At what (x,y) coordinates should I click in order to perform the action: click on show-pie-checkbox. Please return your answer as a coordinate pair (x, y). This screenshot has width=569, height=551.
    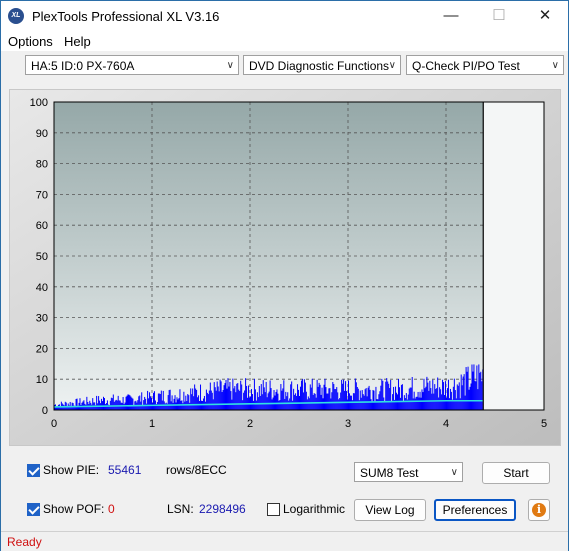
    Looking at the image, I should click on (33, 470).